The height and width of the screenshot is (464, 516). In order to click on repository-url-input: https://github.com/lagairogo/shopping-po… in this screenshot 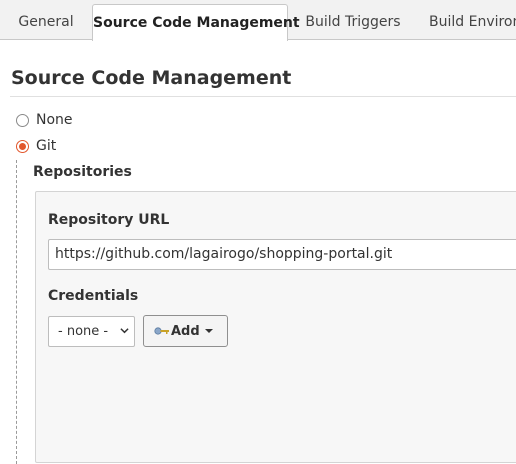, I will do `click(282, 254)`.